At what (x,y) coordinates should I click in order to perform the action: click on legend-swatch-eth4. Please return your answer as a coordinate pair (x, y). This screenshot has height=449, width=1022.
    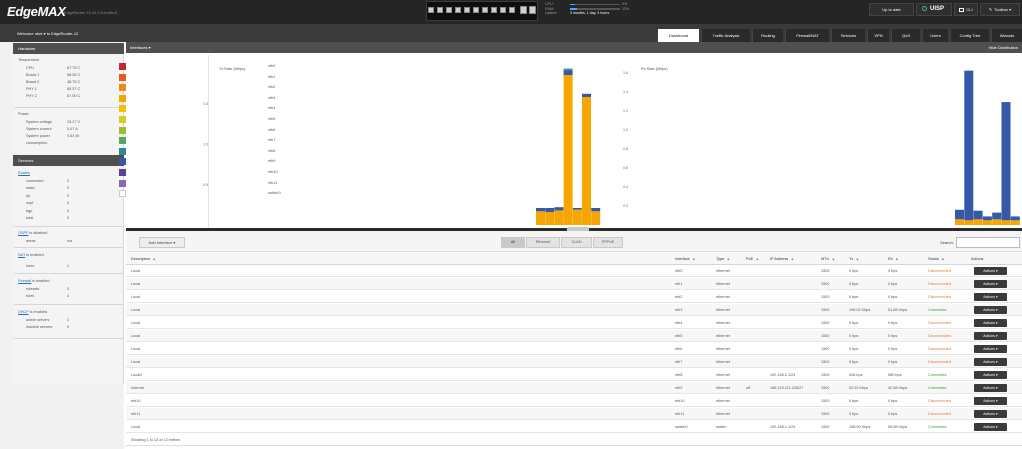
    Looking at the image, I should click on (122, 109).